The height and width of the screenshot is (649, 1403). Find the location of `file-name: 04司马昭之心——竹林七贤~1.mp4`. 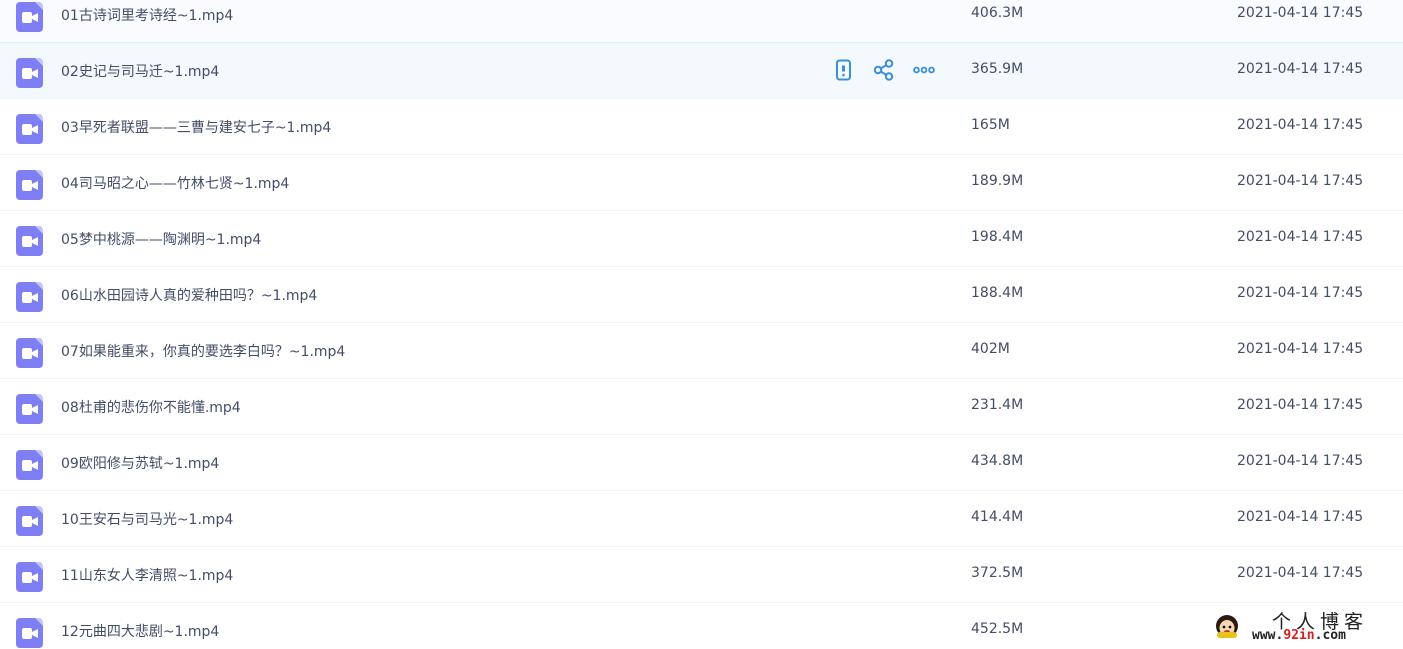

file-name: 04司马昭之心——竹林七贤~1.mp4 is located at coordinates (175, 183).